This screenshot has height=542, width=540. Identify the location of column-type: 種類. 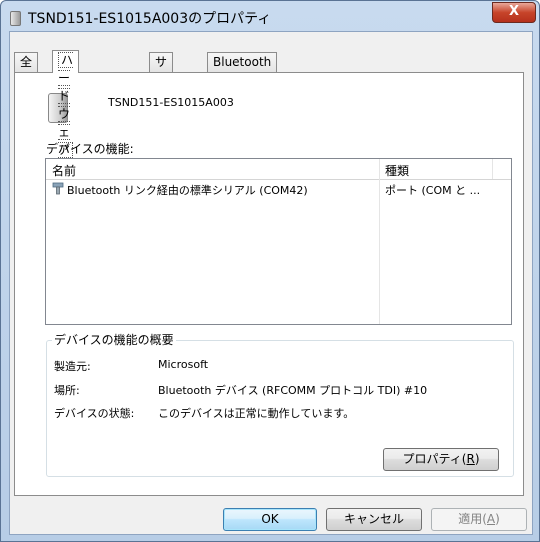
(397, 170).